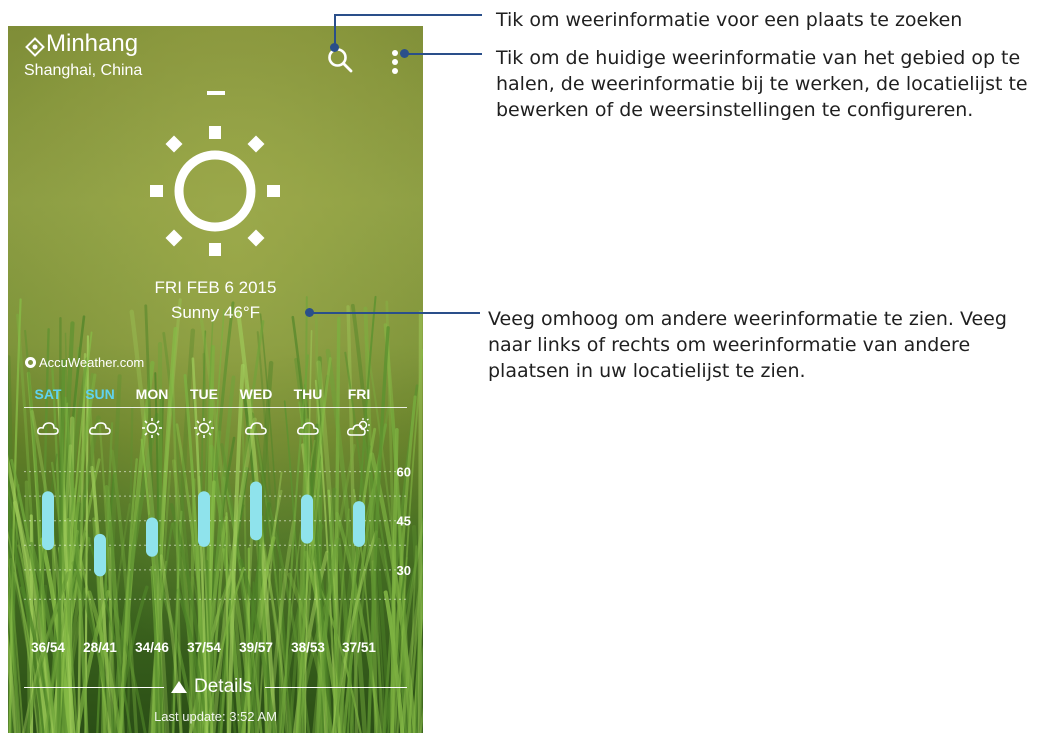 Image resolution: width=1053 pixels, height=733 pixels. Describe the element at coordinates (48, 647) in the screenshot. I see `temperature-range: 36/54` at that location.